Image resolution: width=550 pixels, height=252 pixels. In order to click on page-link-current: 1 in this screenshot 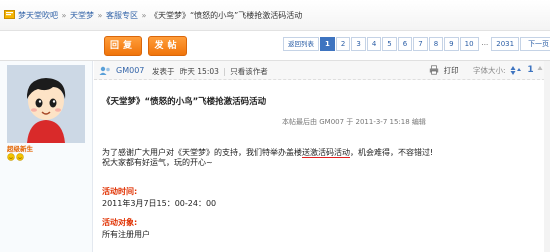, I will do `click(327, 44)`.